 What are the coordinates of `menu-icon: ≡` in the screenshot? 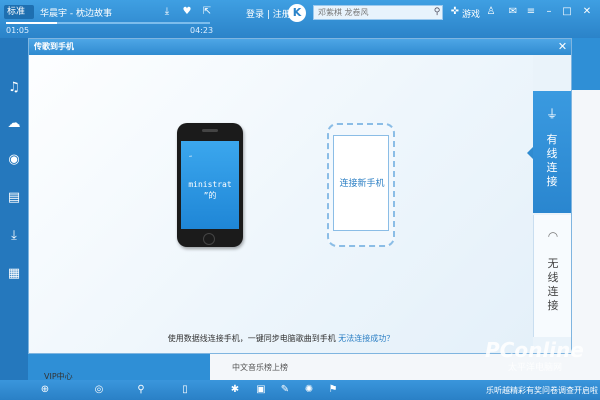 It's located at (531, 12).